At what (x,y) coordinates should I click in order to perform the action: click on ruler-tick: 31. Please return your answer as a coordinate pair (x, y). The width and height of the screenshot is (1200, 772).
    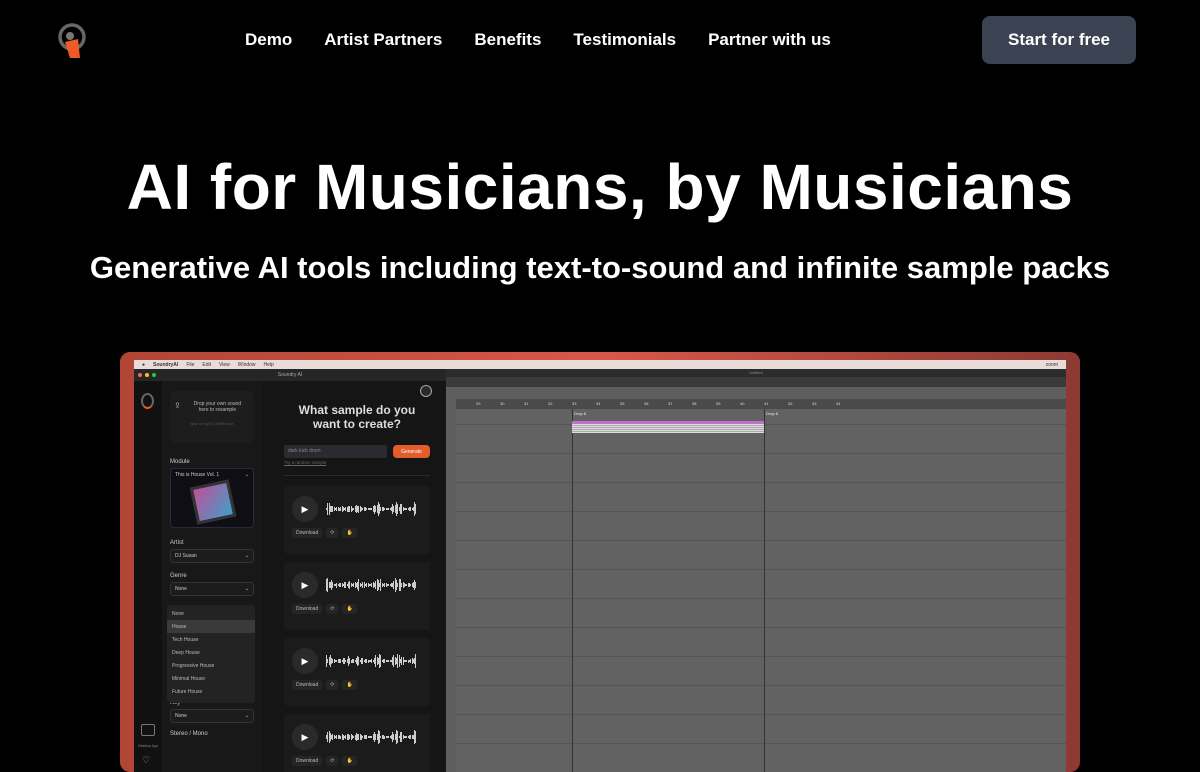
    Looking at the image, I should click on (526, 403).